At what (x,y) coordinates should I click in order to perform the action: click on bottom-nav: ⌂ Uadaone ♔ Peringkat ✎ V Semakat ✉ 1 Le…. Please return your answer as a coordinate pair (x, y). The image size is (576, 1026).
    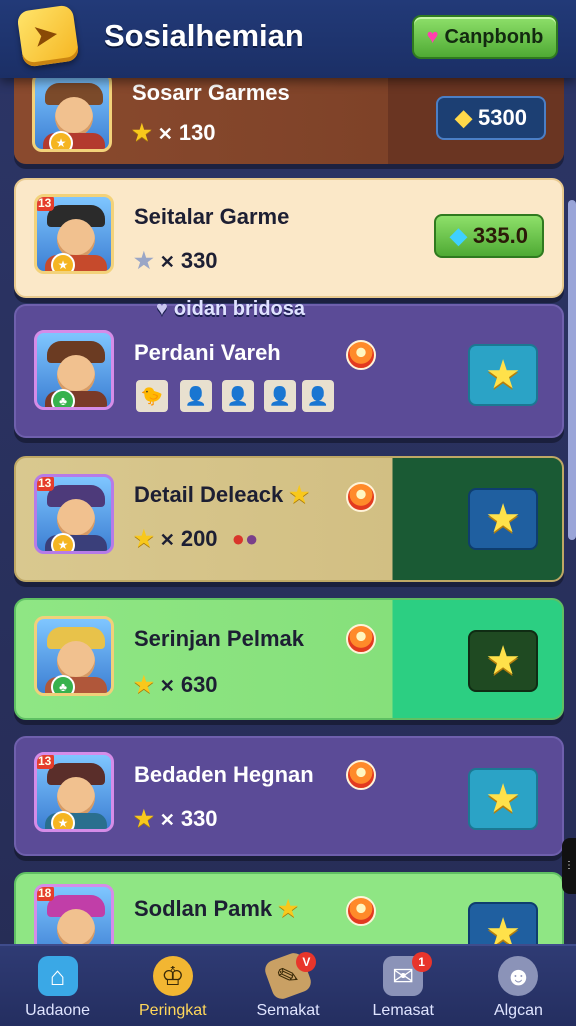
    Looking at the image, I should click on (288, 985).